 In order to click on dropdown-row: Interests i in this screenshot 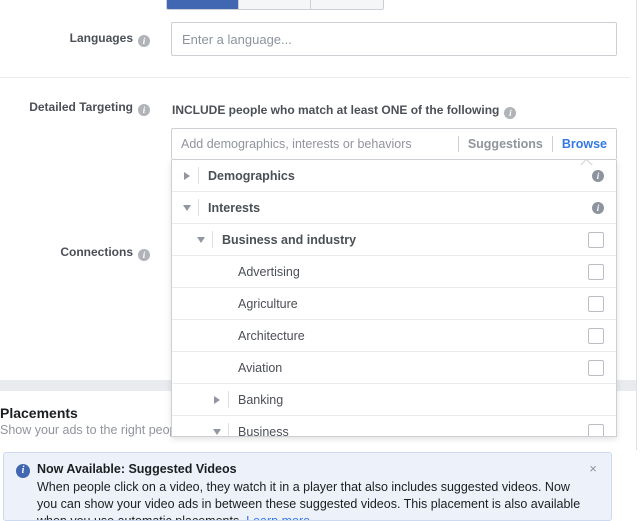, I will do `click(394, 208)`.